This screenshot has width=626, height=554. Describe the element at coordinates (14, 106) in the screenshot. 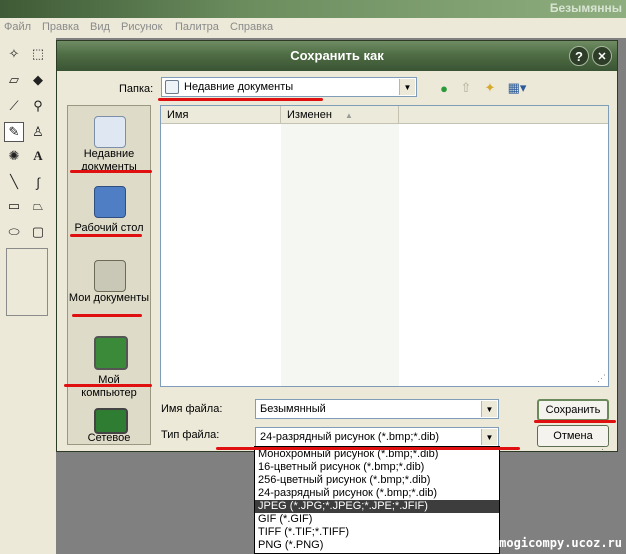

I see `color-picker-icon: ⟋` at that location.